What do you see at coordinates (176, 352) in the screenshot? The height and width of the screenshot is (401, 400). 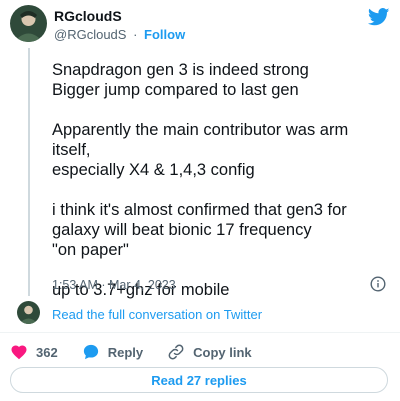 I see `link-icon` at bounding box center [176, 352].